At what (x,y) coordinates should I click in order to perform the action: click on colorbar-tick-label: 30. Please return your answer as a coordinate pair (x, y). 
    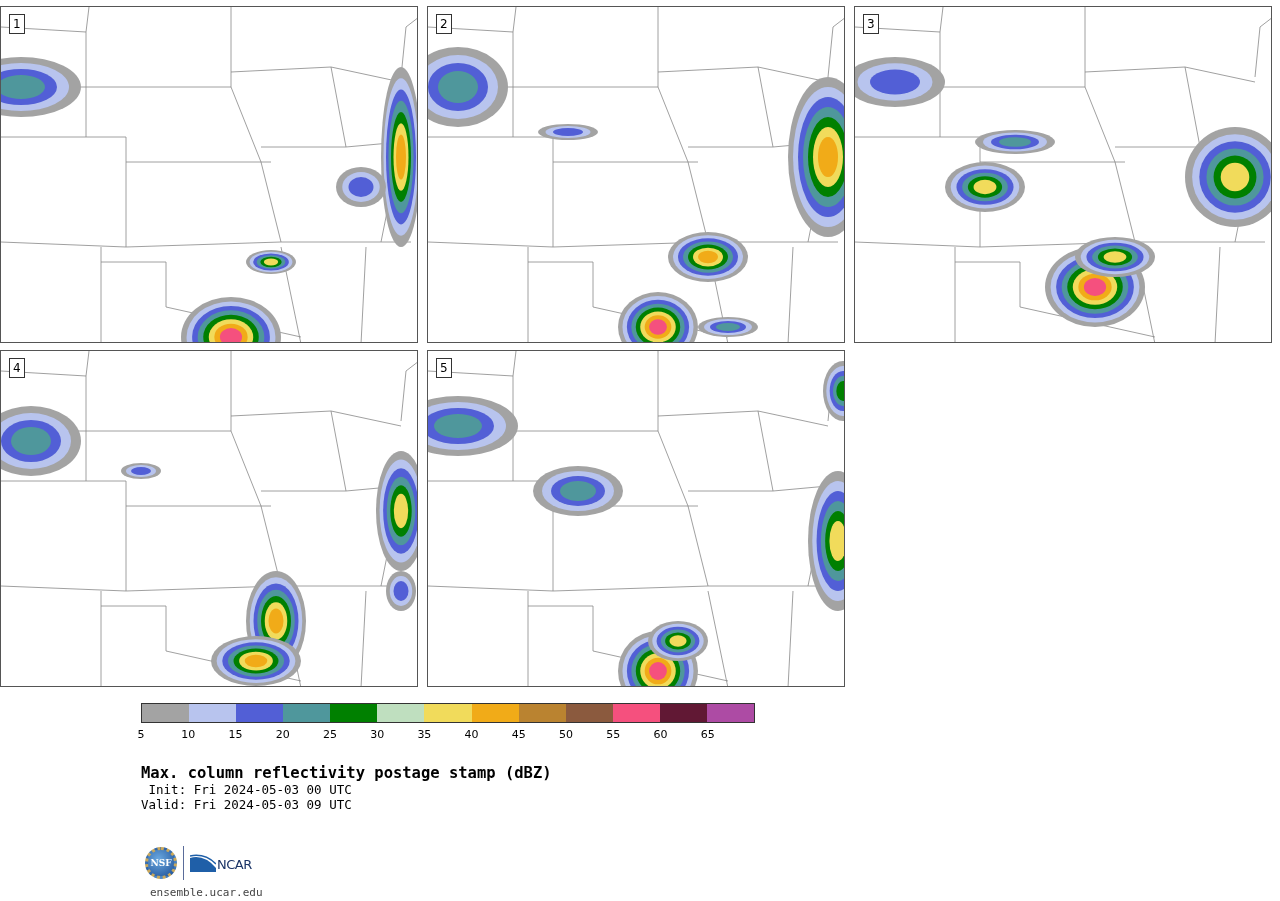
    Looking at the image, I should click on (377, 734).